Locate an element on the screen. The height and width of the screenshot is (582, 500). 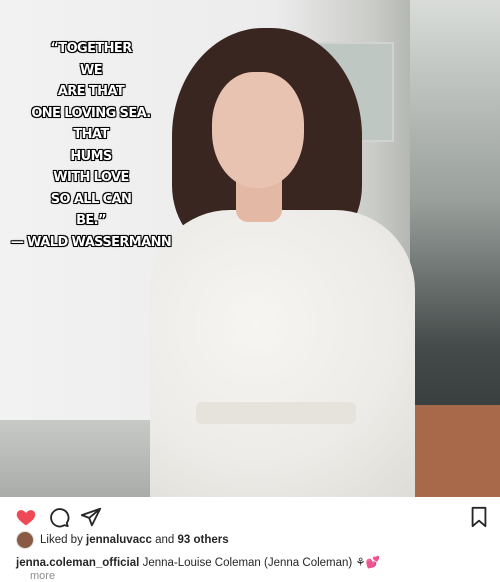
caption-text: Jenna-Louise Coleman (Jenna Coleman) ⚘💕 is located at coordinates (261, 563).